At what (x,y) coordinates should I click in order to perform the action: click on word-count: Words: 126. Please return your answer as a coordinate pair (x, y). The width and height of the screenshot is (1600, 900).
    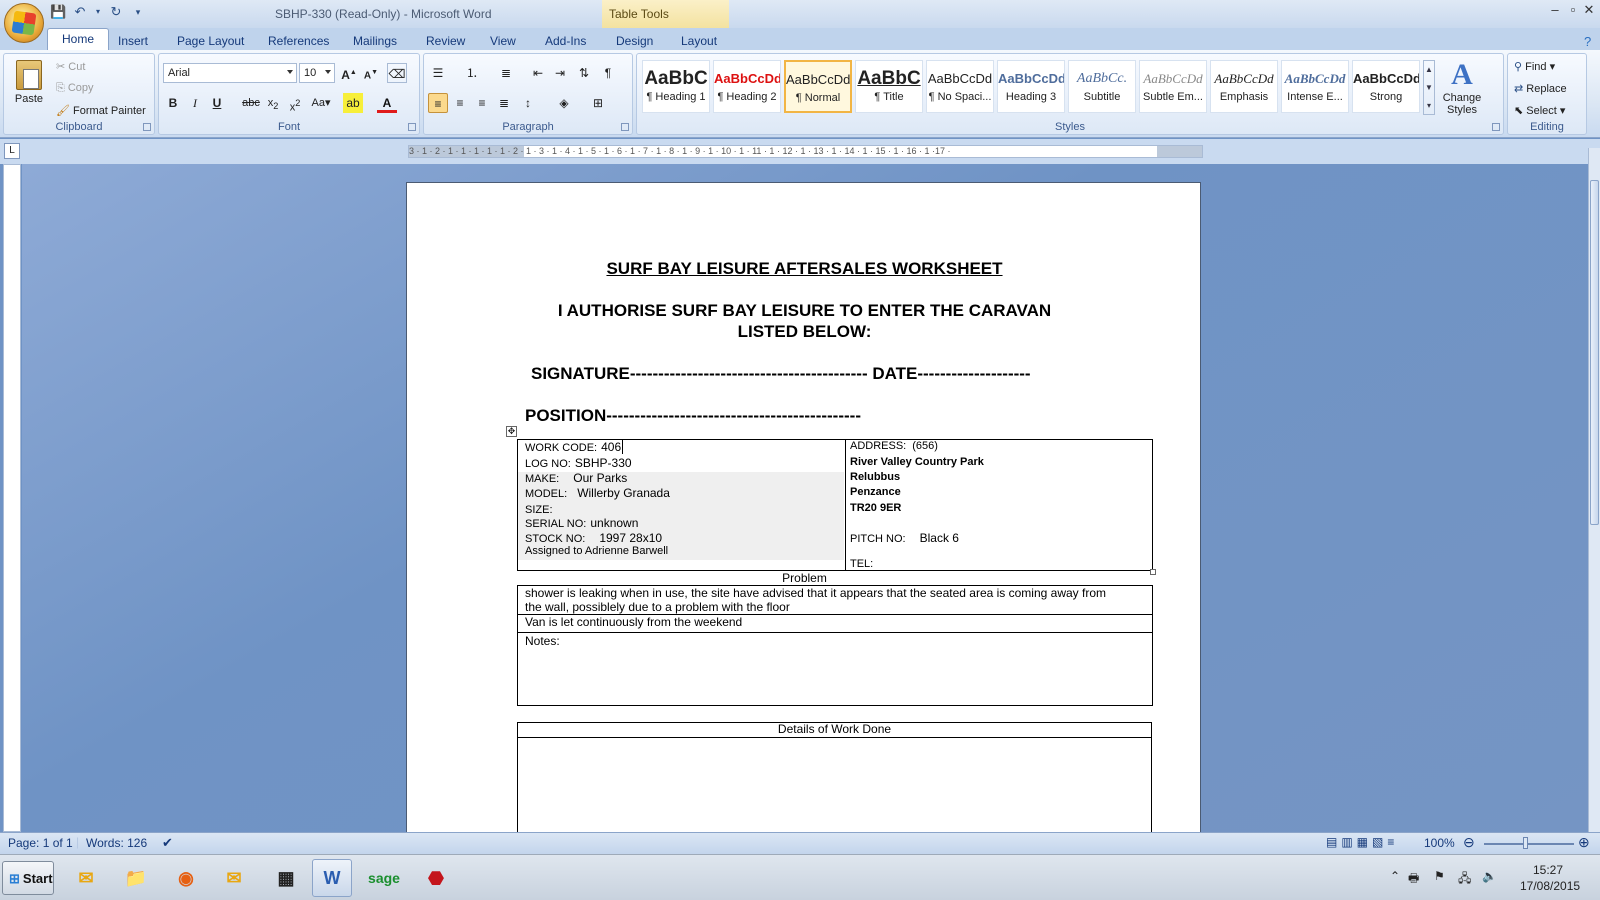
    Looking at the image, I should click on (116, 843).